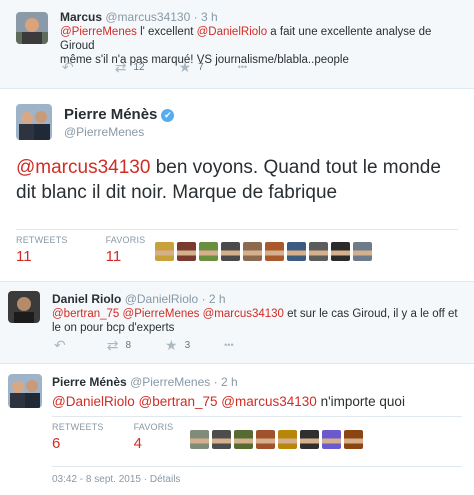 The width and height of the screenshot is (474, 495). Describe the element at coordinates (360, 401) in the screenshot. I see `text-fragment: n'importe quoi` at that location.